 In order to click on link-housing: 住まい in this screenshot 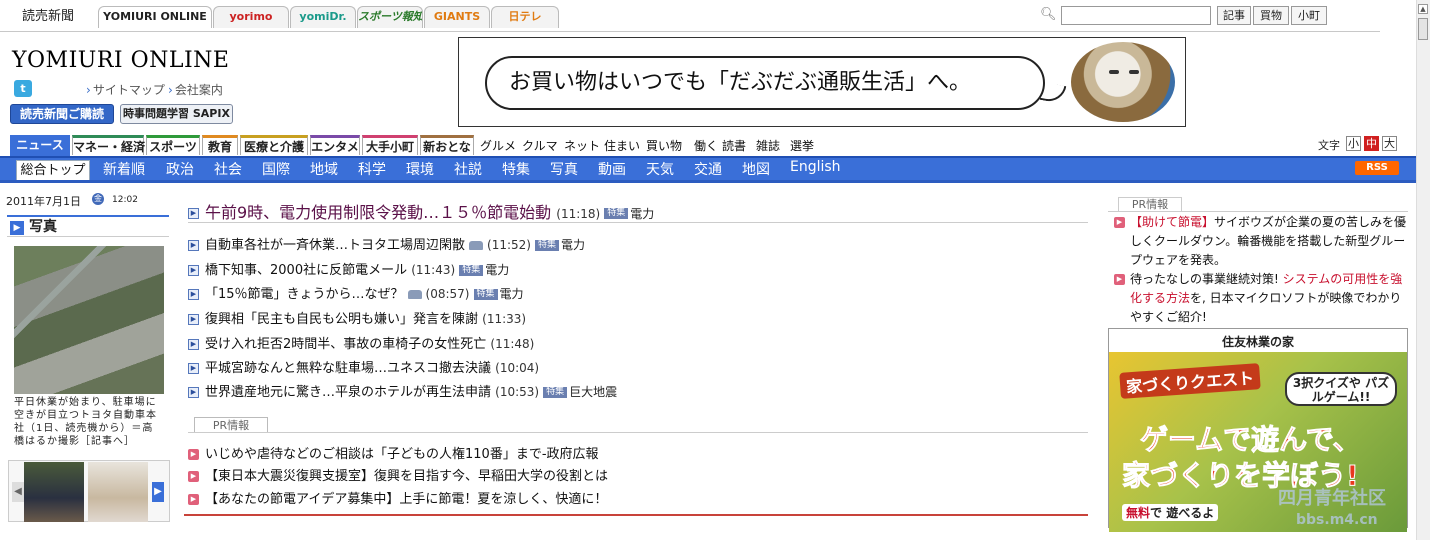, I will do `click(622, 145)`.